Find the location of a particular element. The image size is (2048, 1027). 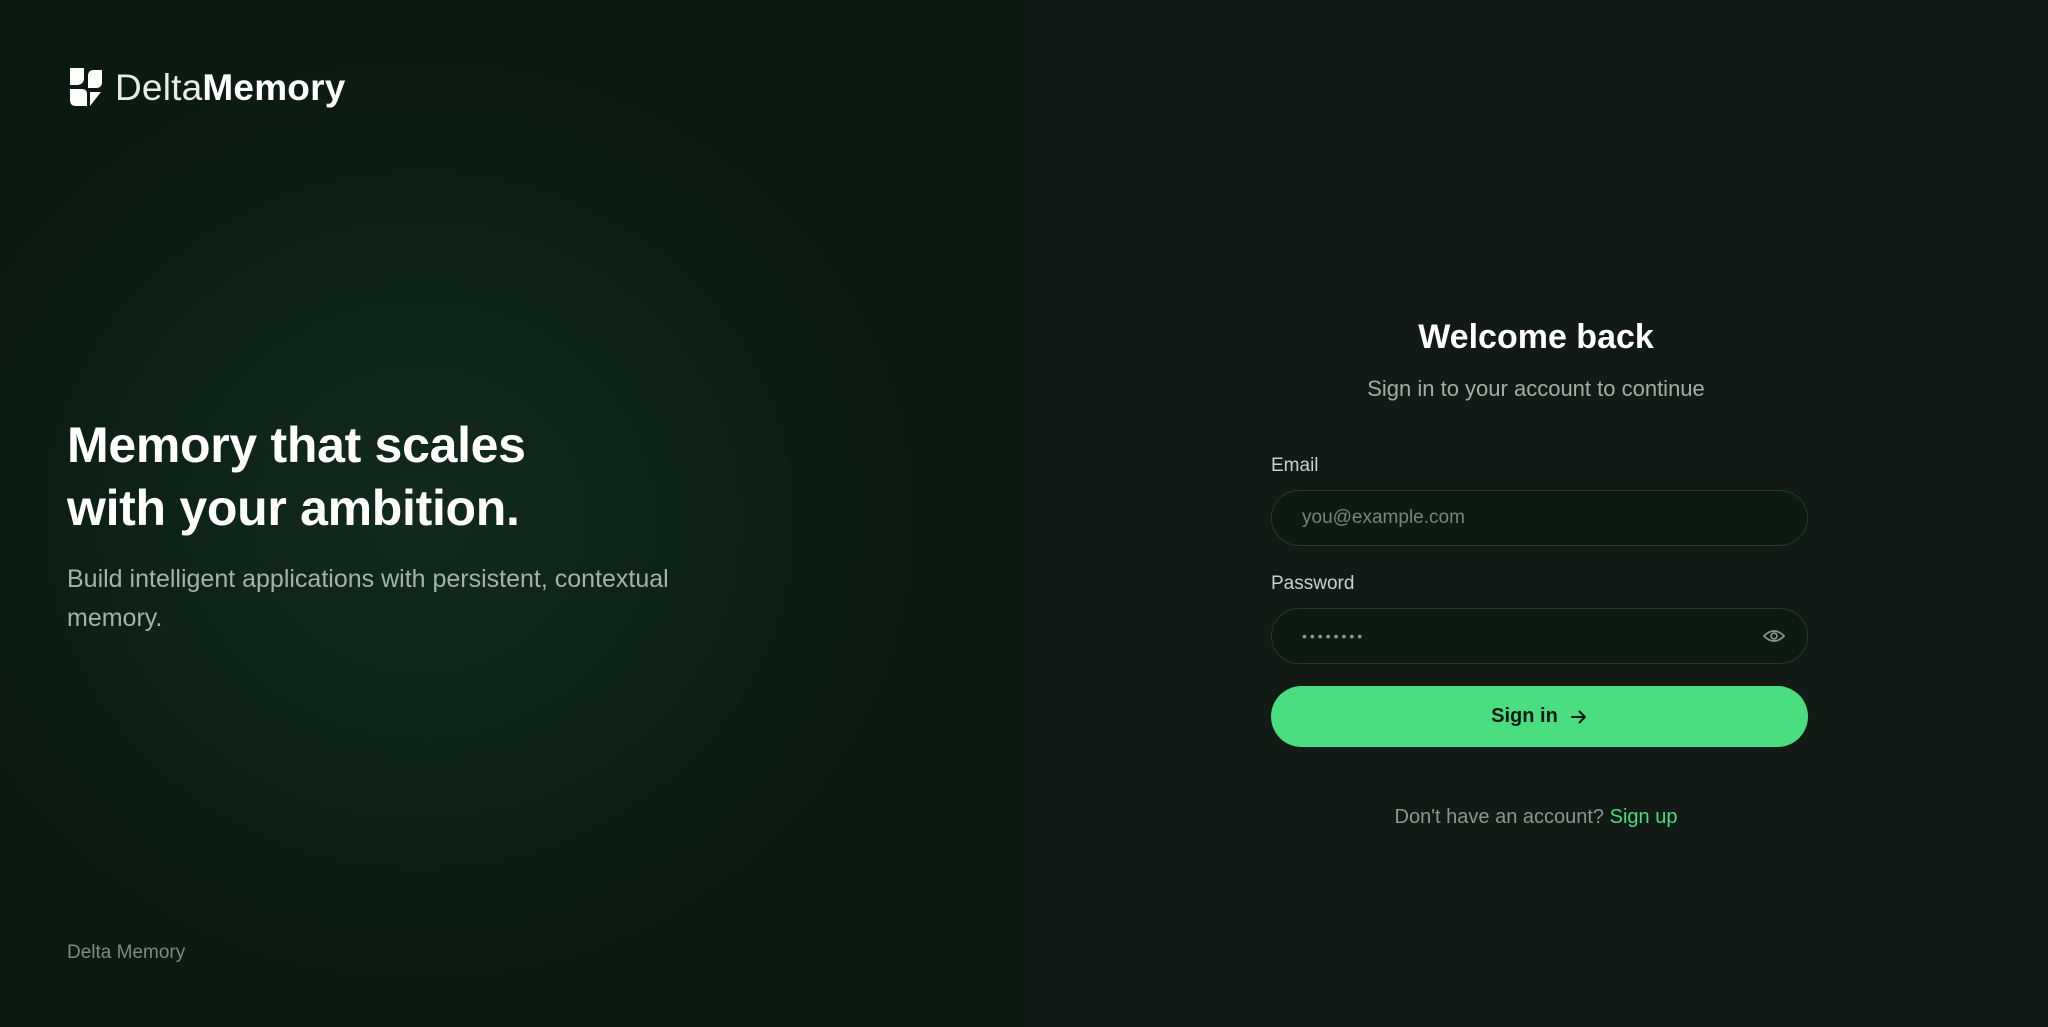

signup-prompt-row: Don't have an account? Sign up is located at coordinates (1536, 817).